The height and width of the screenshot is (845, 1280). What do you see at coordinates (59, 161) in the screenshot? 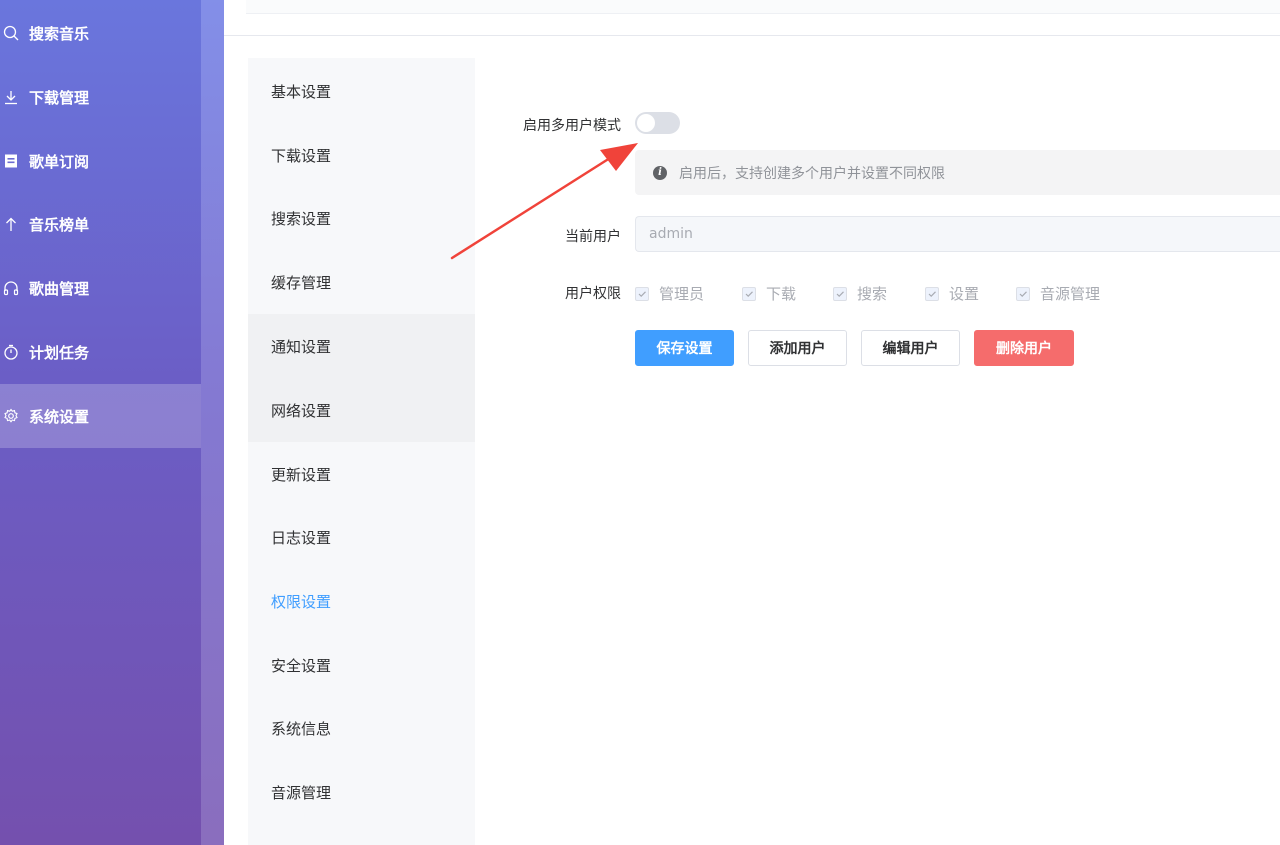
I see `nav-item-label: 歌单订阅` at bounding box center [59, 161].